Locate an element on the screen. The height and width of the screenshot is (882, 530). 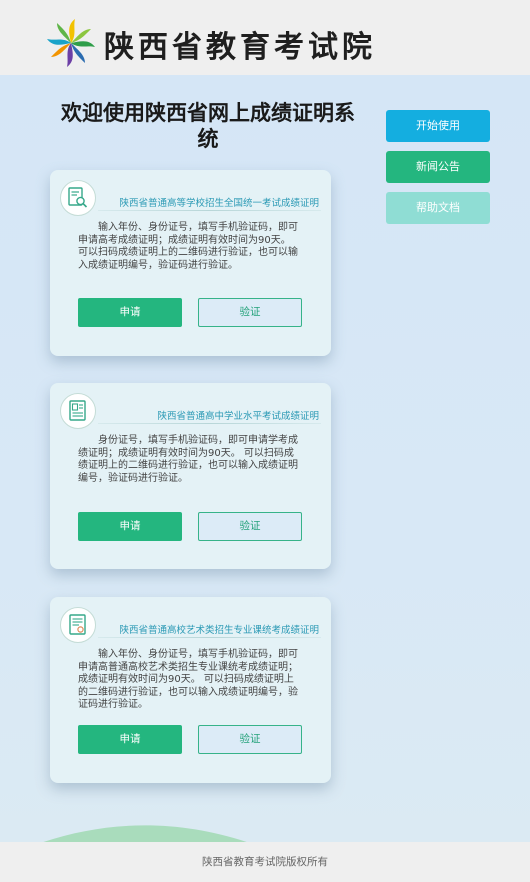
copyright-text: 陕西省教育考试院版权所有 is located at coordinates (265, 862).